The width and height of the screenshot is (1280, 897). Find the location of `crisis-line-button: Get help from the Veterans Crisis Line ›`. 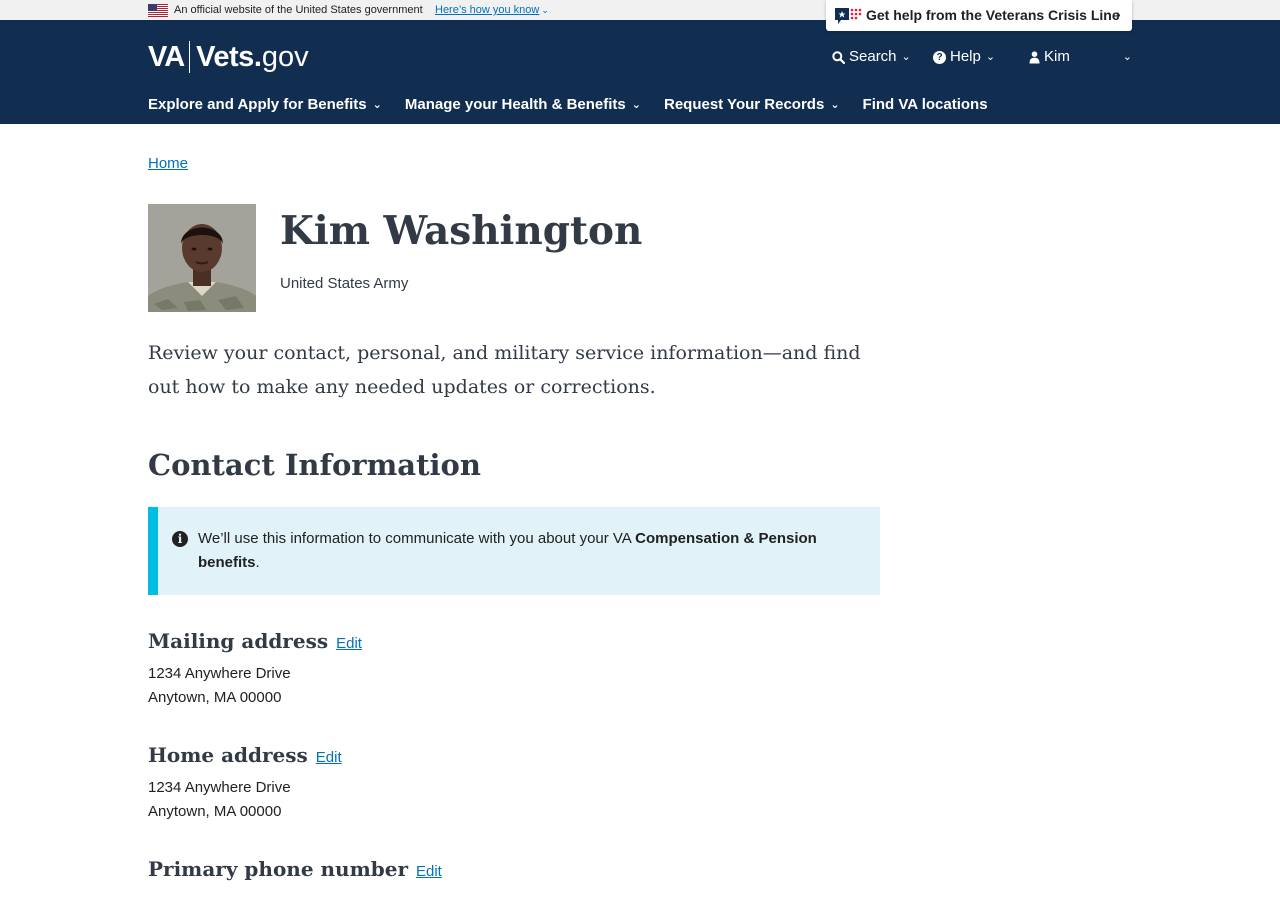

crisis-line-button: Get help from the Veterans Crisis Line › is located at coordinates (979, 15).